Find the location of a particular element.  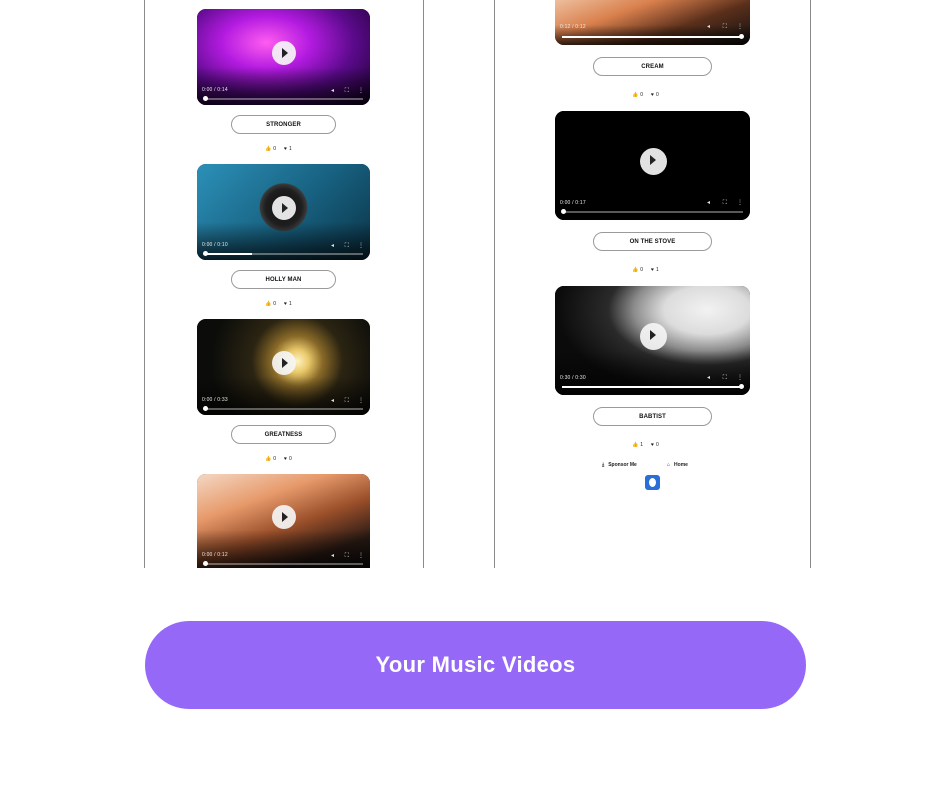

video-player: 0:12 / 0:12 ◂ ⛶ ⋮ is located at coordinates (652, 22).